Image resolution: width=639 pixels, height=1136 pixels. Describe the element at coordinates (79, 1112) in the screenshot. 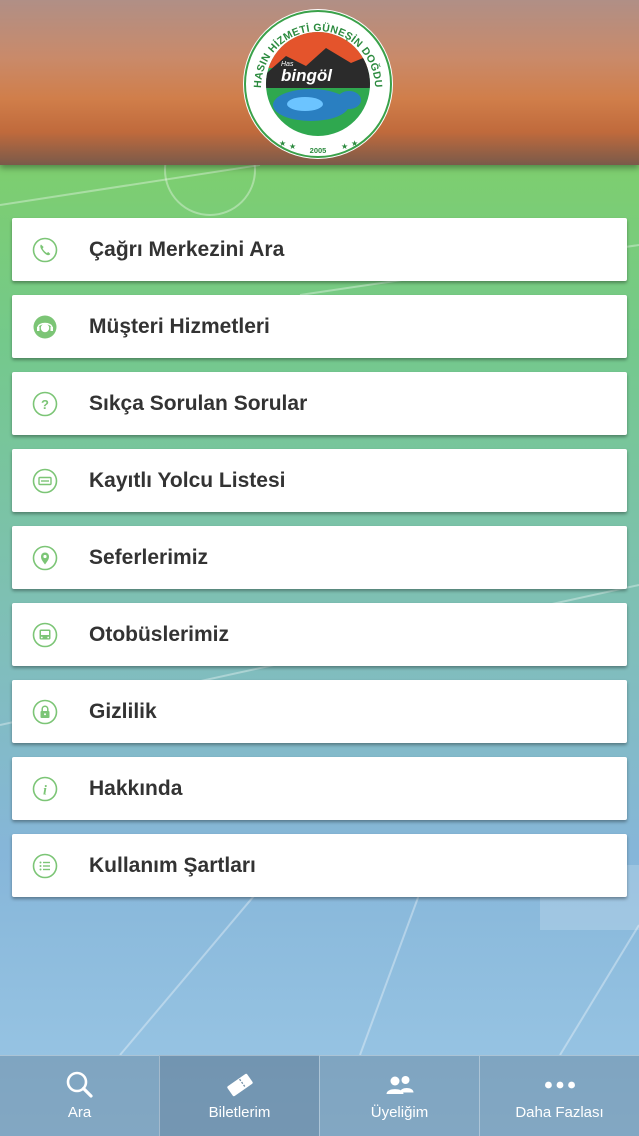

I see `tab-label: Ara` at that location.